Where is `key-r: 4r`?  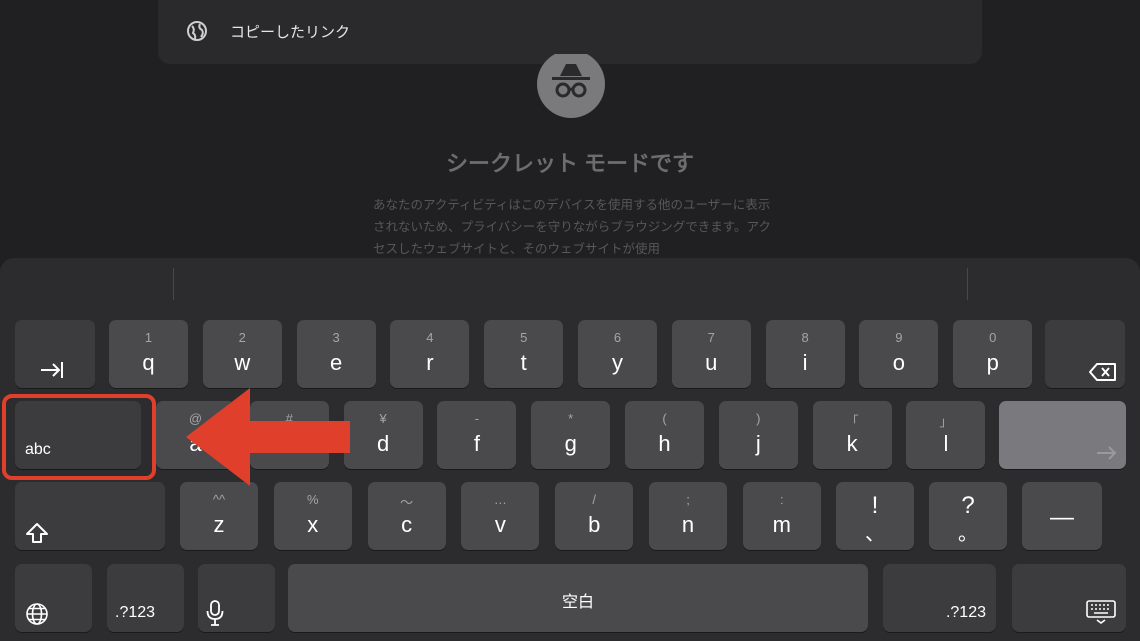
key-r: 4r is located at coordinates (430, 354).